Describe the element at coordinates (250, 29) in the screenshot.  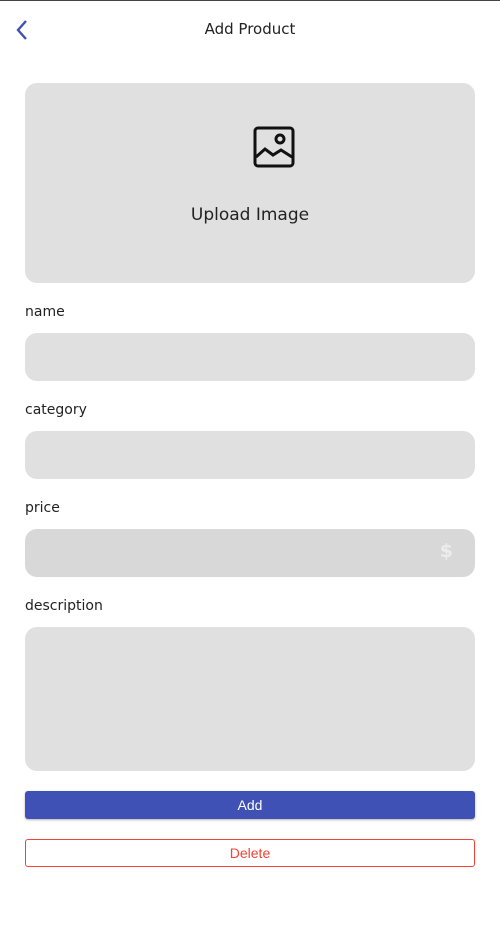
I see `page-title: Add Product` at that location.